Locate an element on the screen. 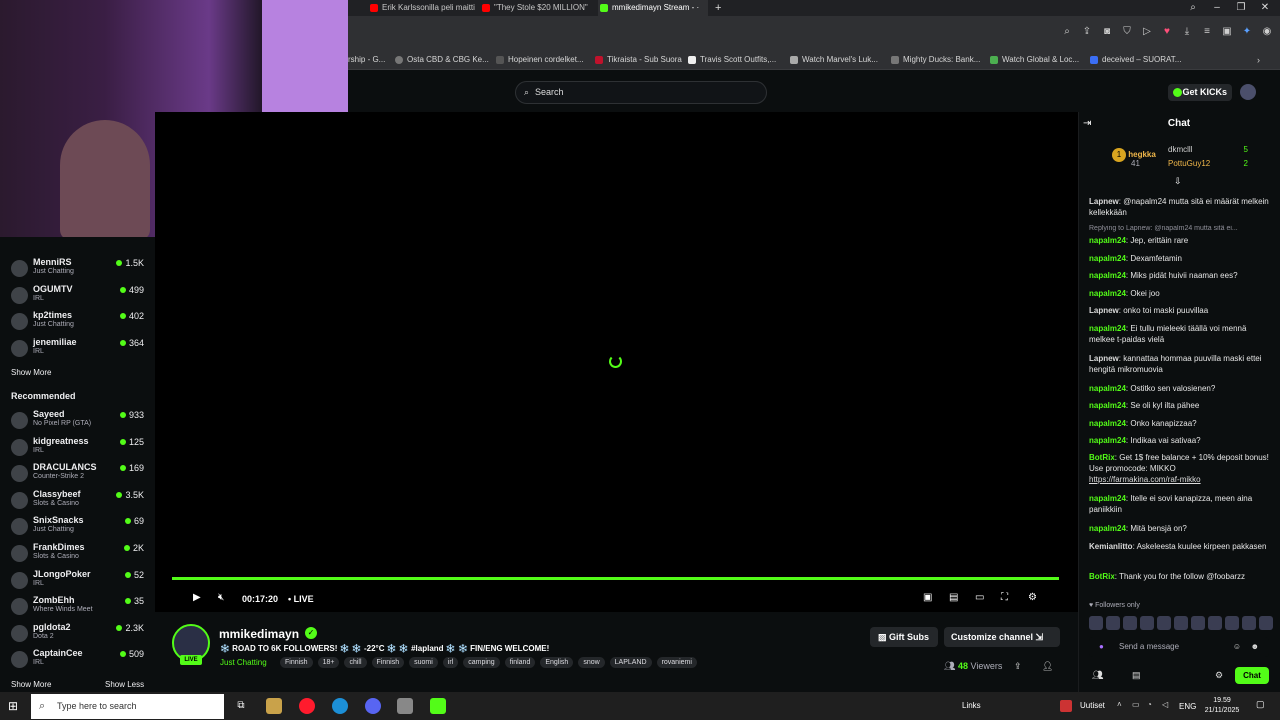 This screenshot has height=720, width=1280. gift-subs-button: ▨ Gift Subs is located at coordinates (904, 637).